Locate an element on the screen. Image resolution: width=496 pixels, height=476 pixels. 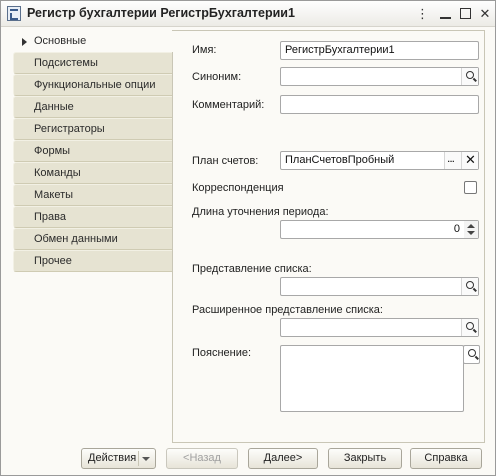
correspondence-checkbox is located at coordinates (470, 187).